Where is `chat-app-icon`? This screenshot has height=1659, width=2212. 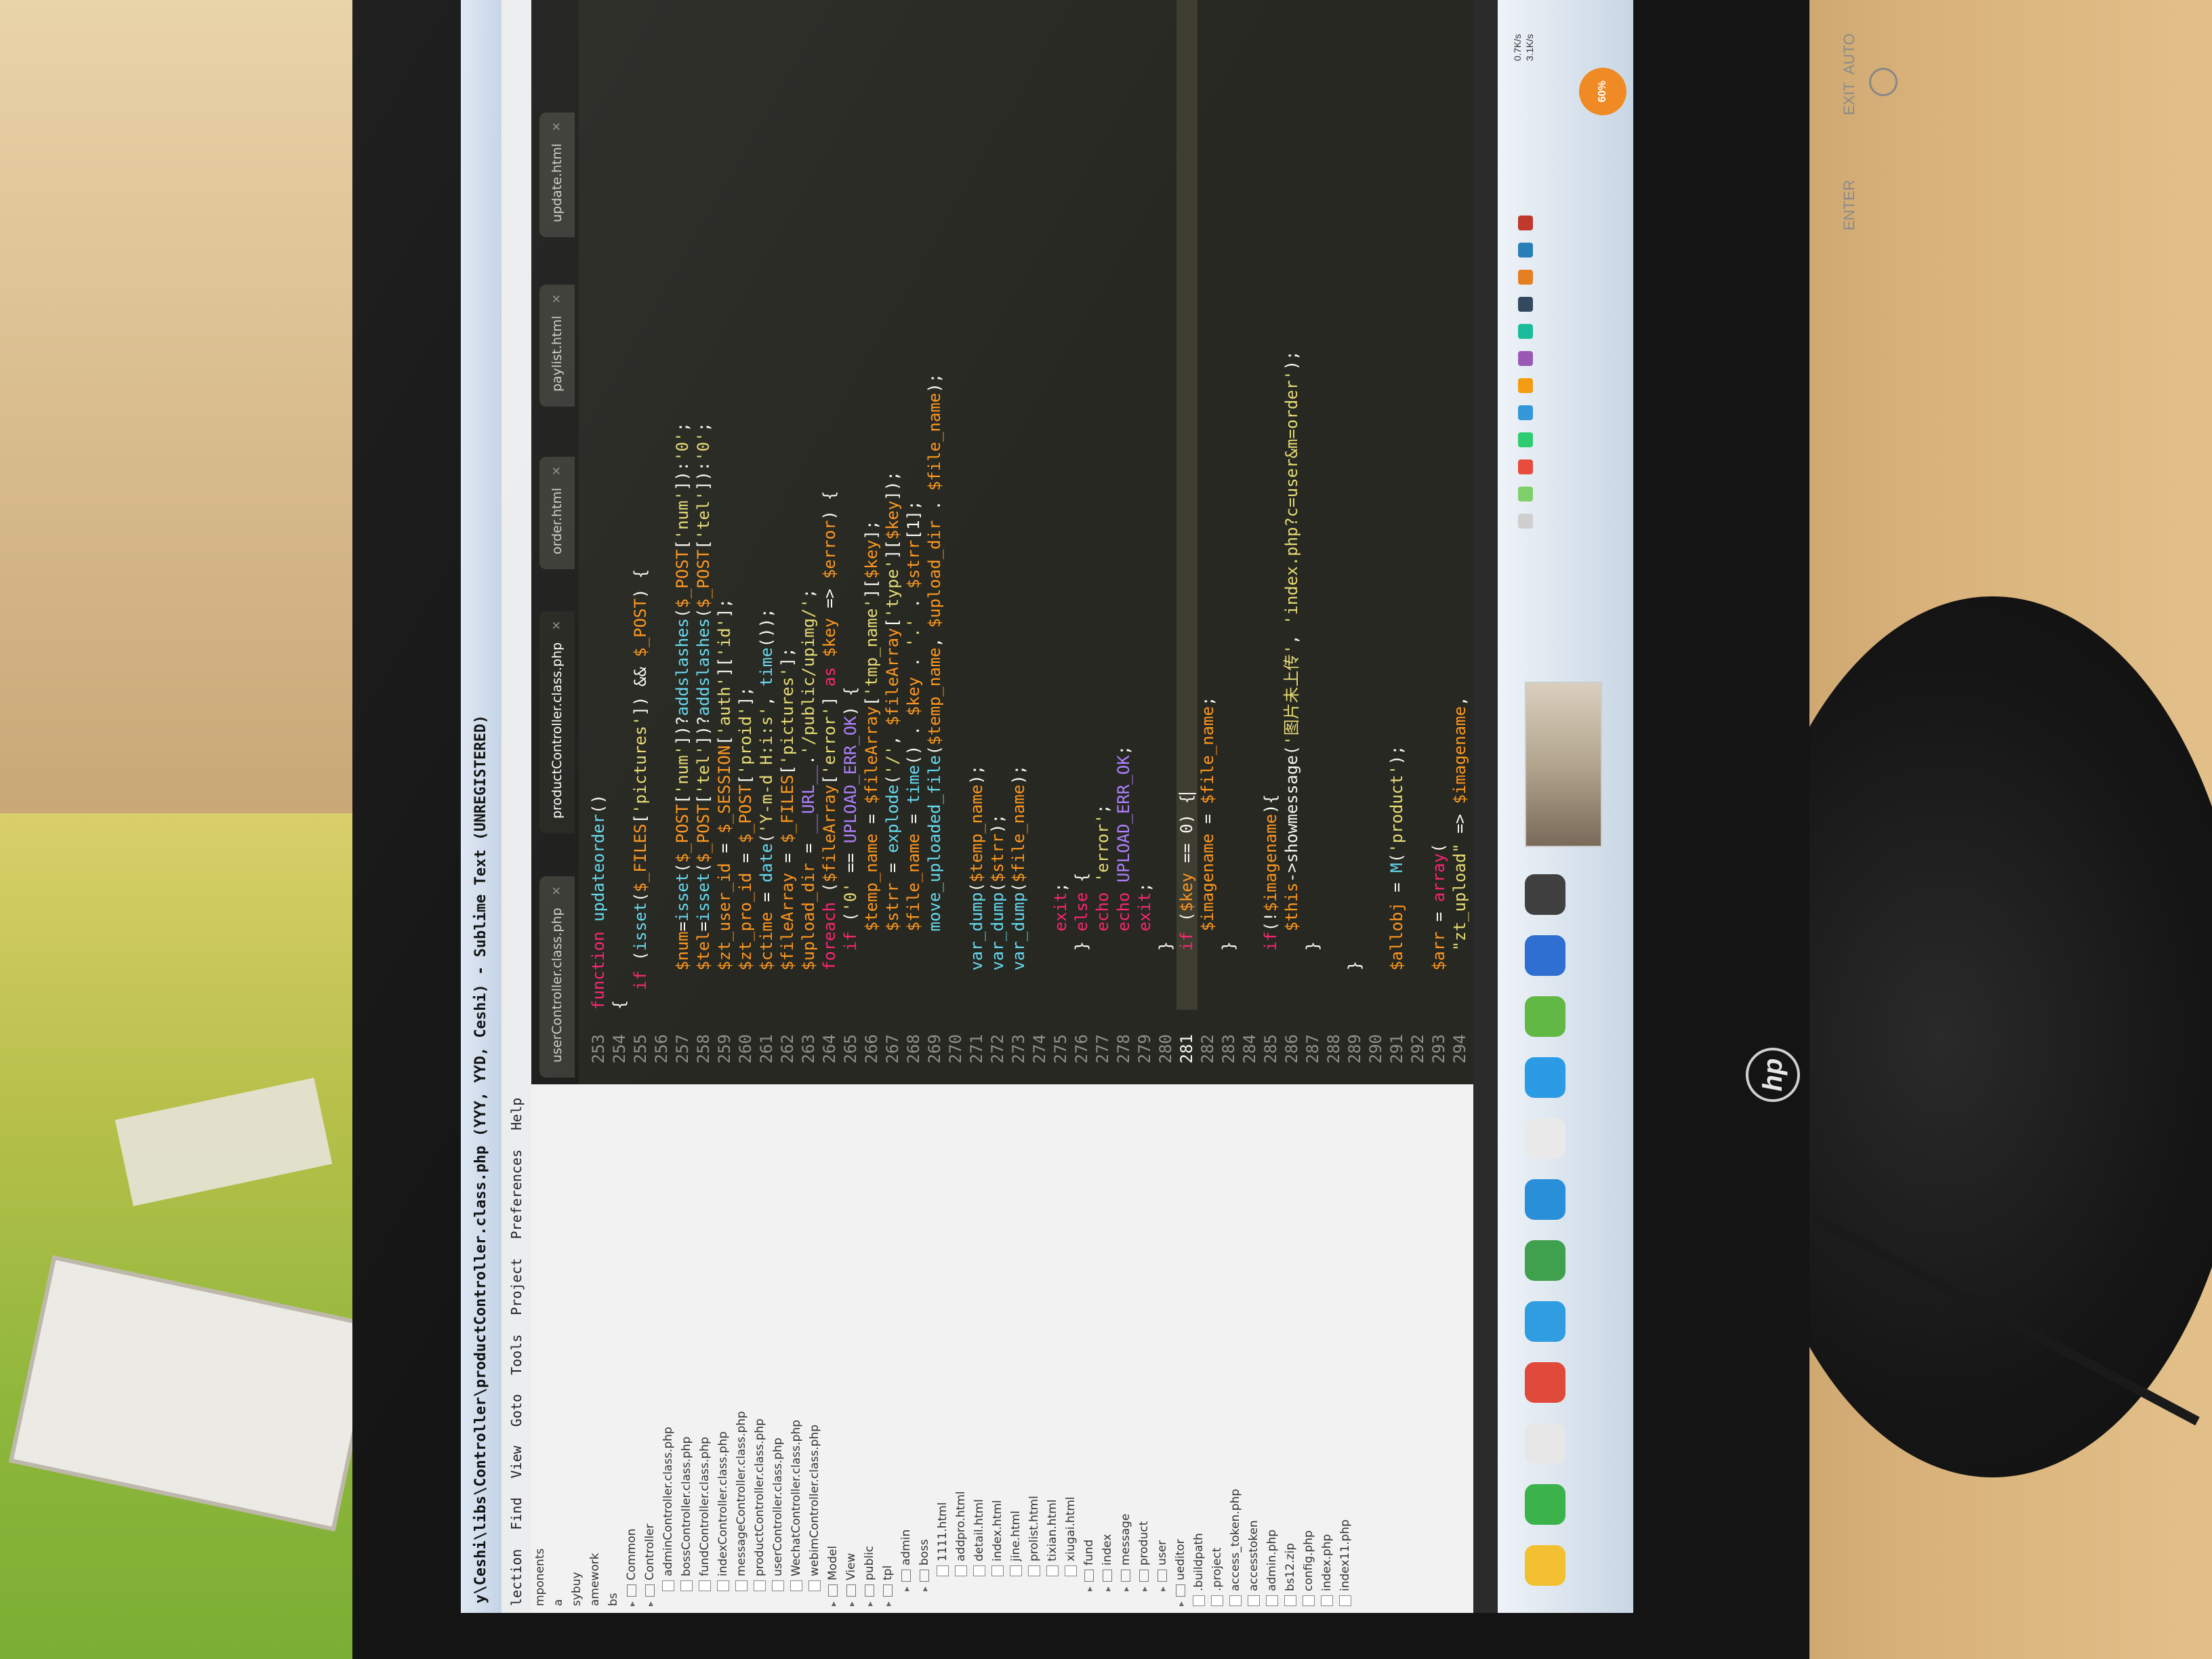
chat-app-icon is located at coordinates (1545, 1504).